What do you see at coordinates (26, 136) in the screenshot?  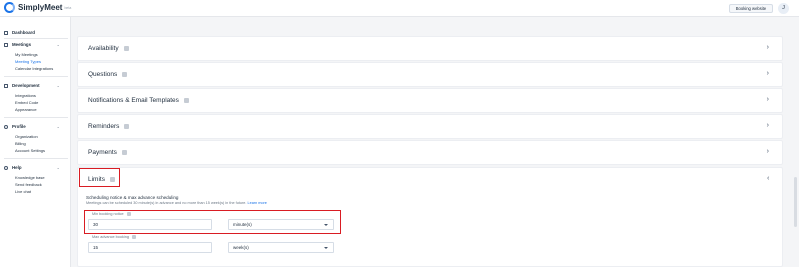 I see `sidebar-item-organization: Organization` at bounding box center [26, 136].